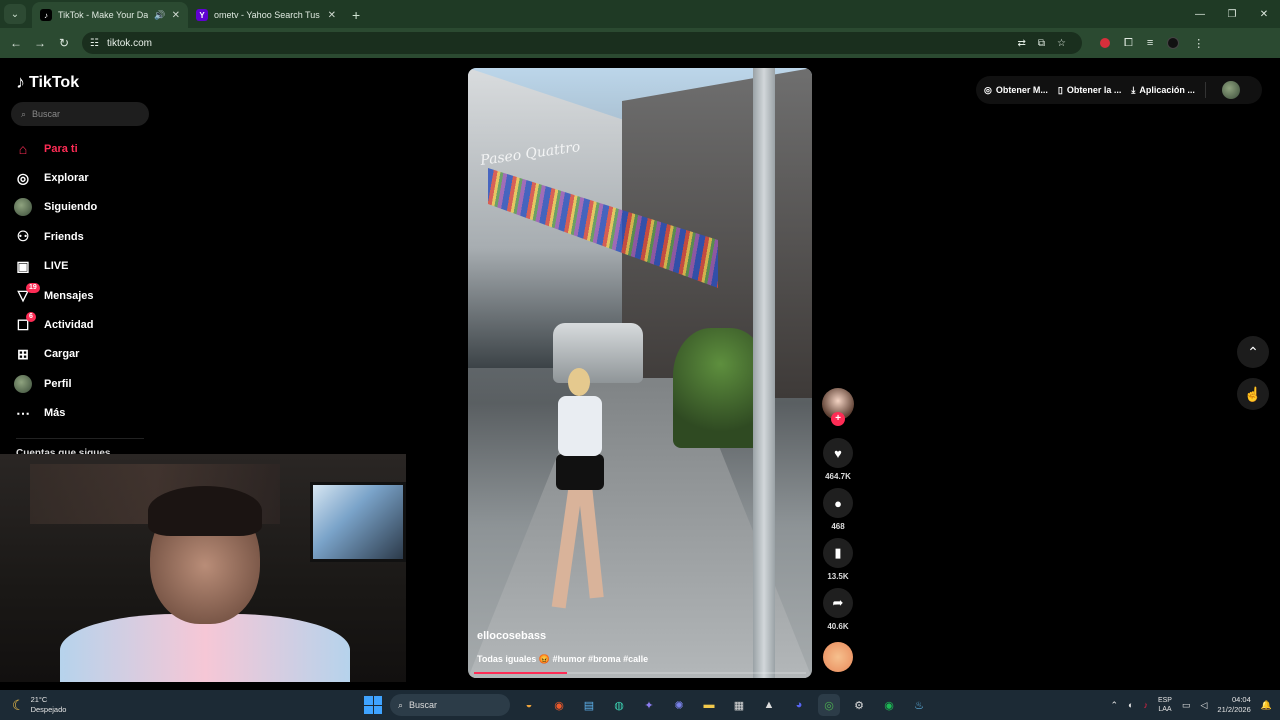 The width and height of the screenshot is (1280, 720). What do you see at coordinates (23, 353) in the screenshot?
I see `upload-icon: ⊞` at bounding box center [23, 353].